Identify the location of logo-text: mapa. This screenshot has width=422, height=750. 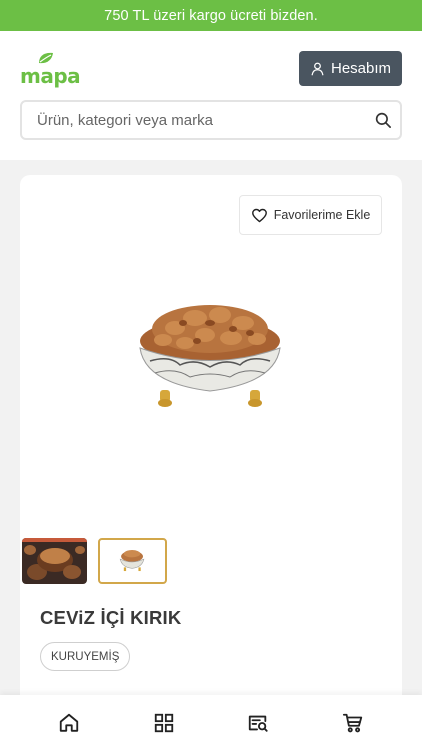
(50, 76).